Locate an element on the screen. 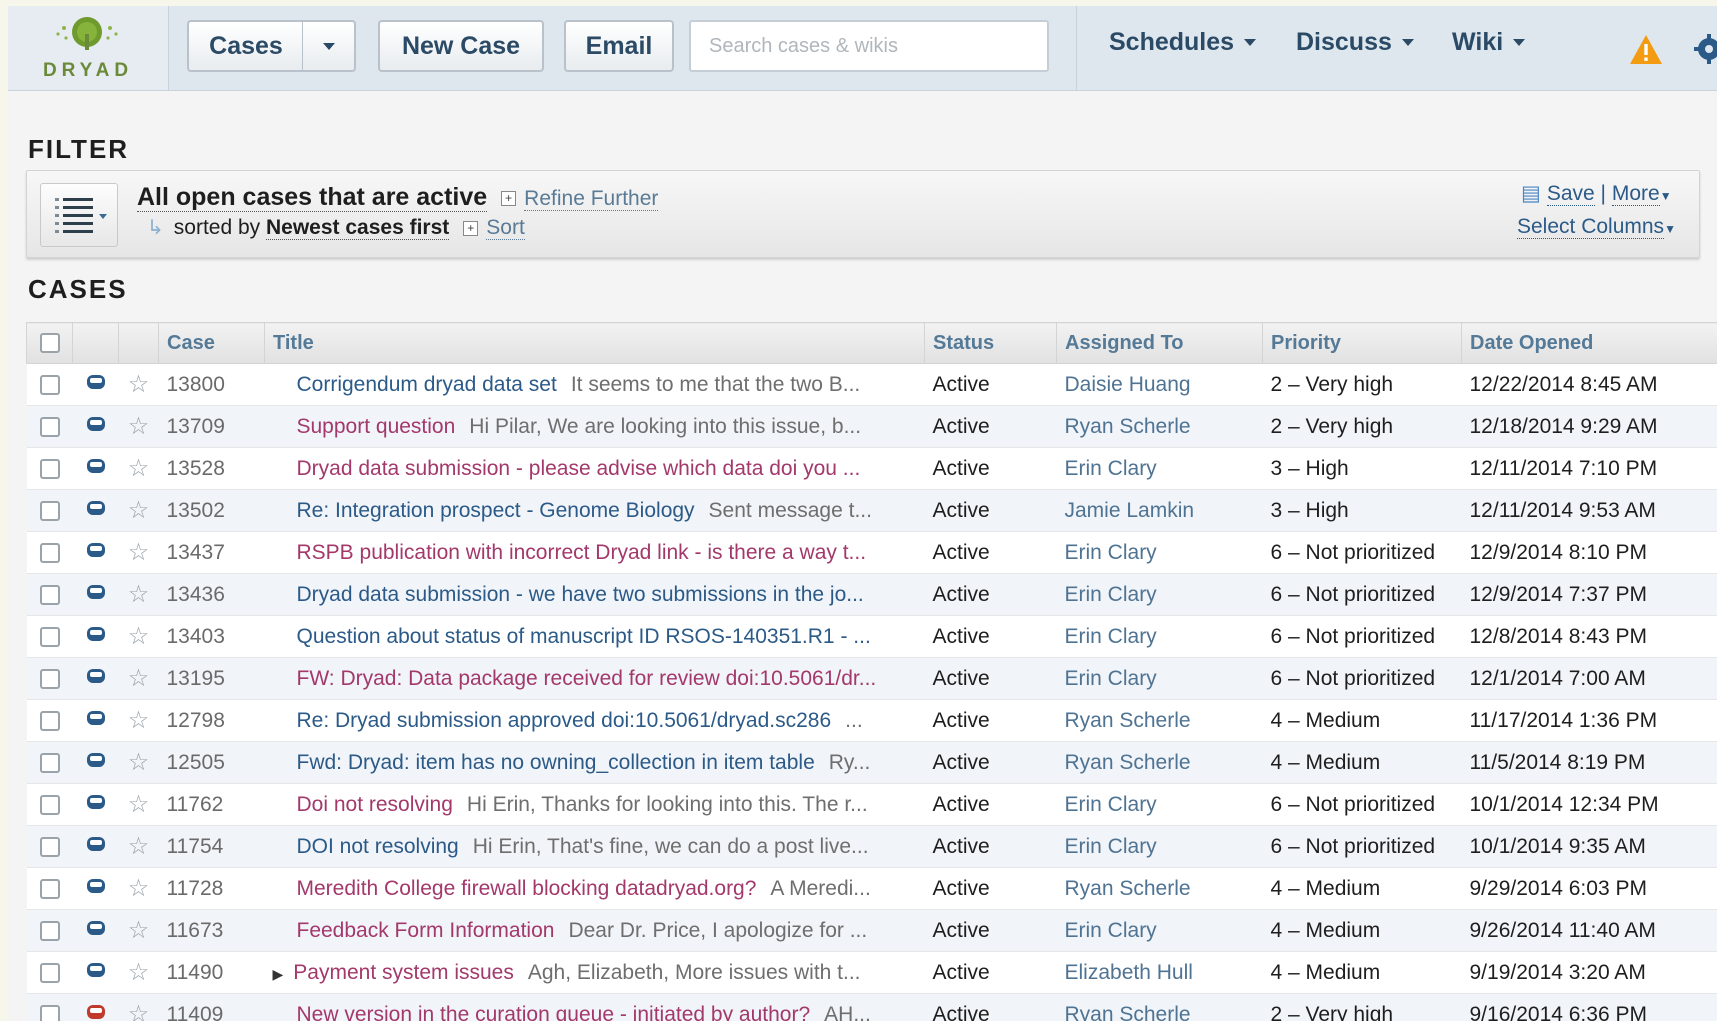  case-title-link: Payment system issues is located at coordinates (403, 972).